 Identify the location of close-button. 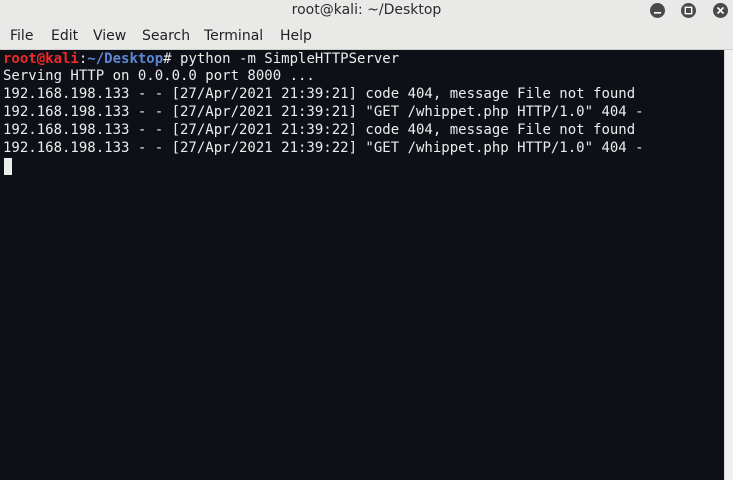
(720, 10).